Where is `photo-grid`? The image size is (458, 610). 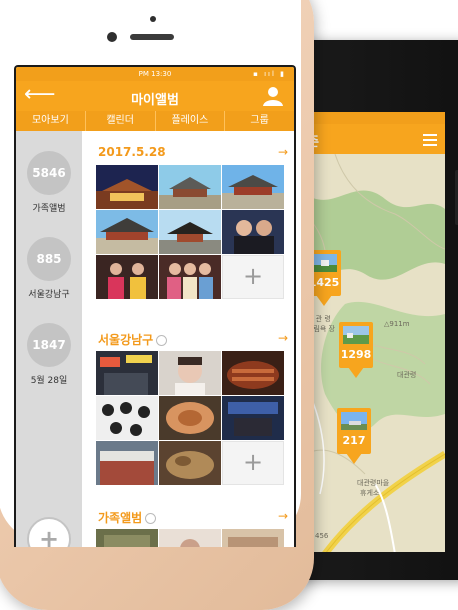
photo-grid is located at coordinates (190, 538).